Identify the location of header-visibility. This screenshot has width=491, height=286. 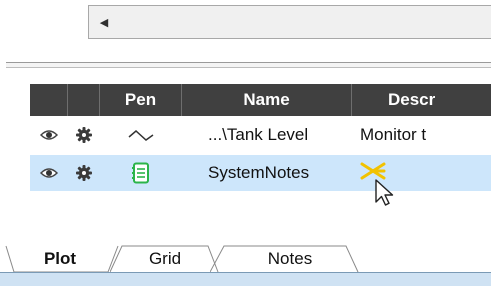
(49, 100).